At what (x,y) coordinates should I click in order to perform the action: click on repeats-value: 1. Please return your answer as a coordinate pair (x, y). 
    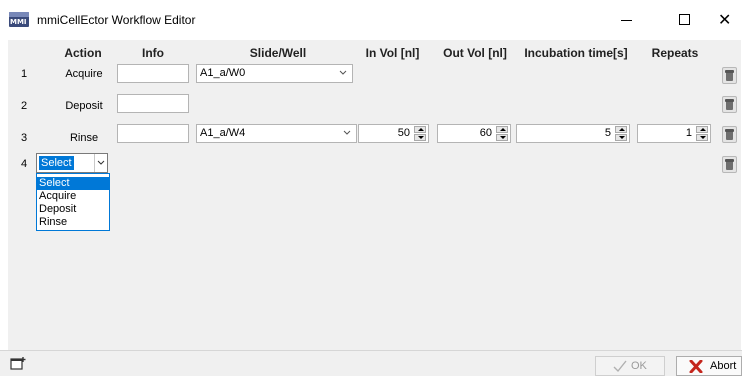
    Looking at the image, I should click on (688, 133).